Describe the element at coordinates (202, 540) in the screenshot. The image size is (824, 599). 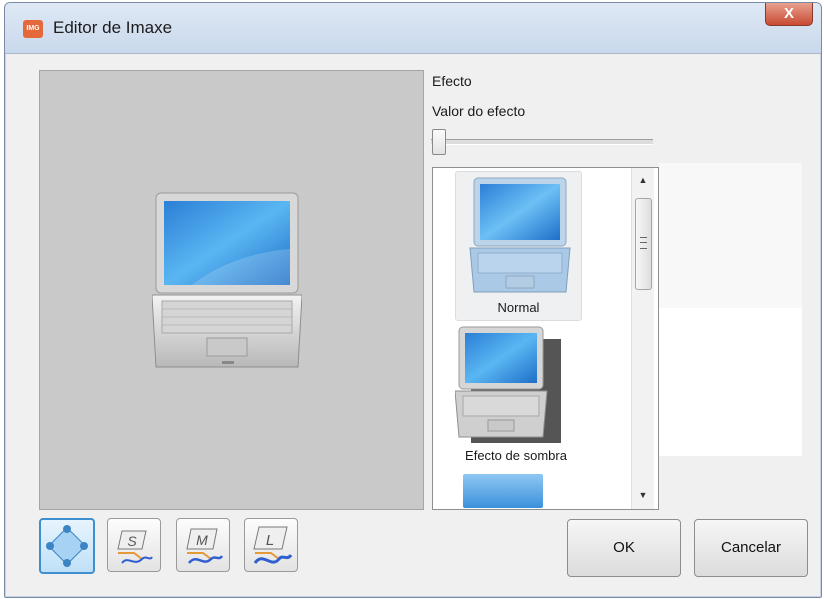
I see `size-m-letter: M` at that location.